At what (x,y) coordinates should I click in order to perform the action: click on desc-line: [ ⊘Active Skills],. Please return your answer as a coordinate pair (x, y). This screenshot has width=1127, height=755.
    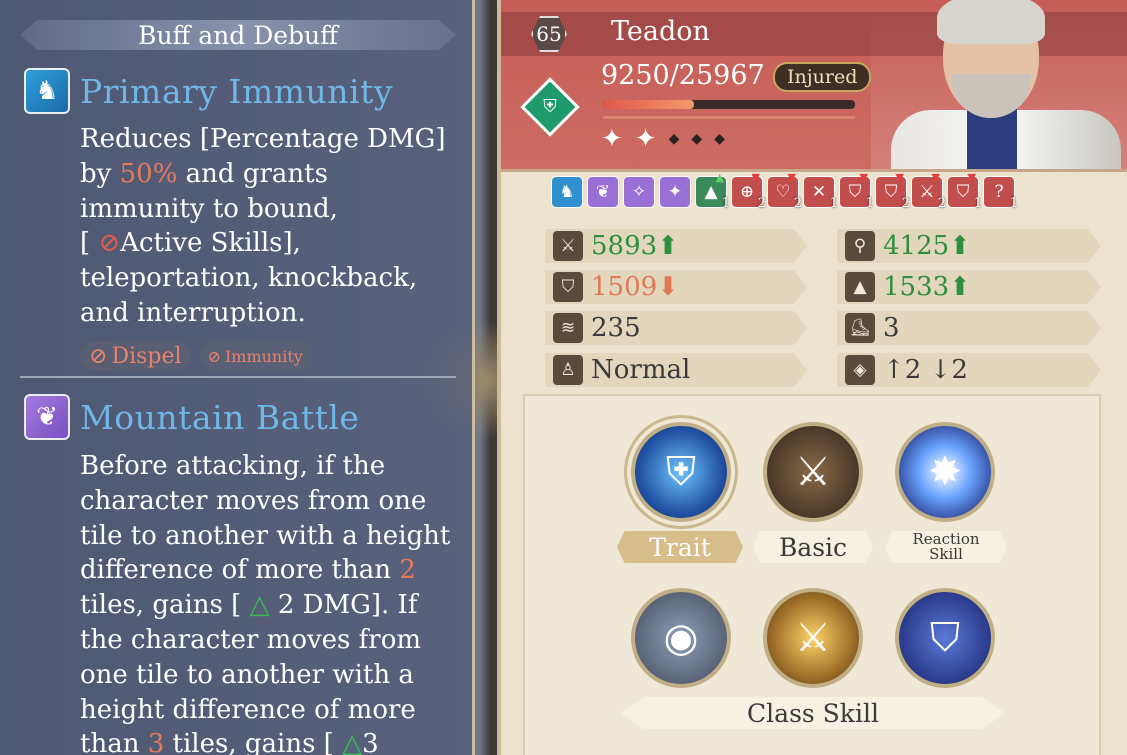
    Looking at the image, I should click on (190, 243).